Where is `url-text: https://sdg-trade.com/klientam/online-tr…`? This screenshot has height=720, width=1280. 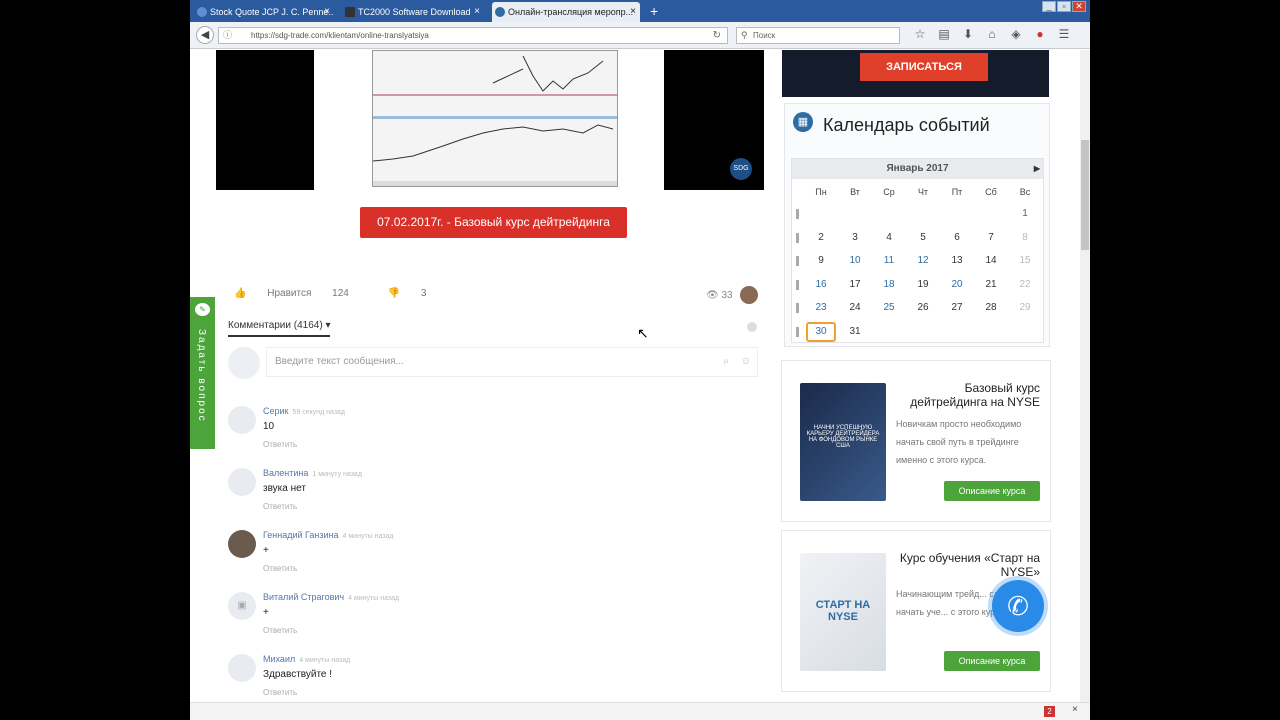 url-text: https://sdg-trade.com/klientam/online-tr… is located at coordinates (340, 35).